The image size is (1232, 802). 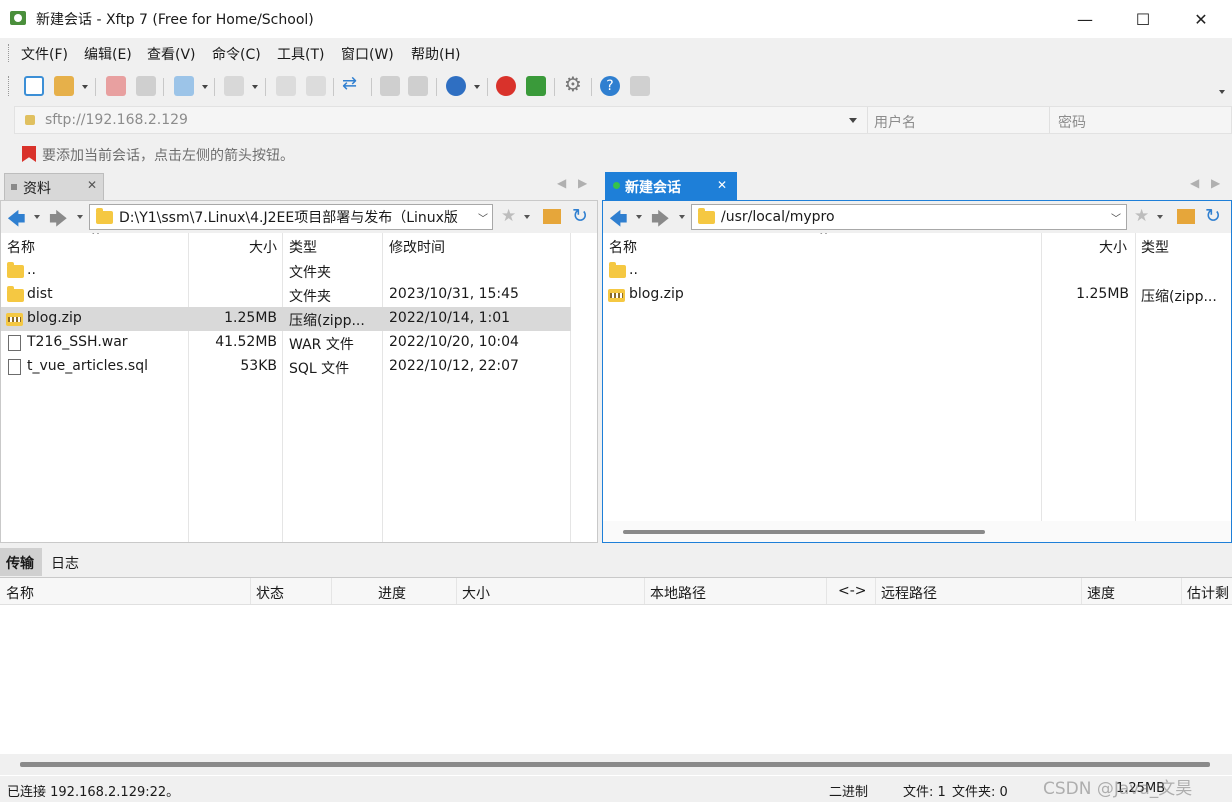 I want to click on transfer-dropdown-icon, so click(x=255, y=87).